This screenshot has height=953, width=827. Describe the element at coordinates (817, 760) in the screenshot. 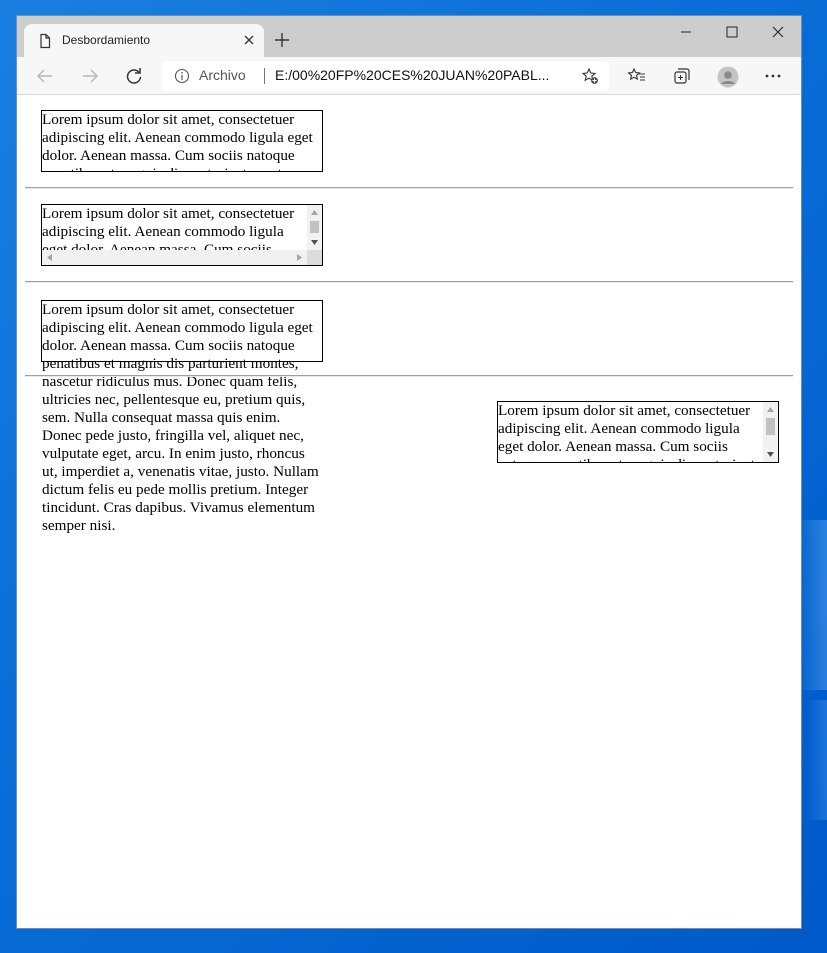

I see `desktop-wallpaper-streak` at that location.